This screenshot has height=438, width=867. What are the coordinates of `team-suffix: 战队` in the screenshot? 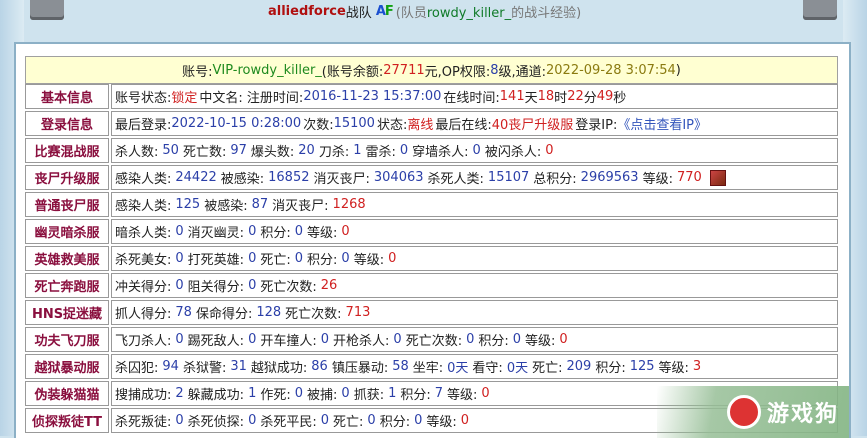 It's located at (358, 13).